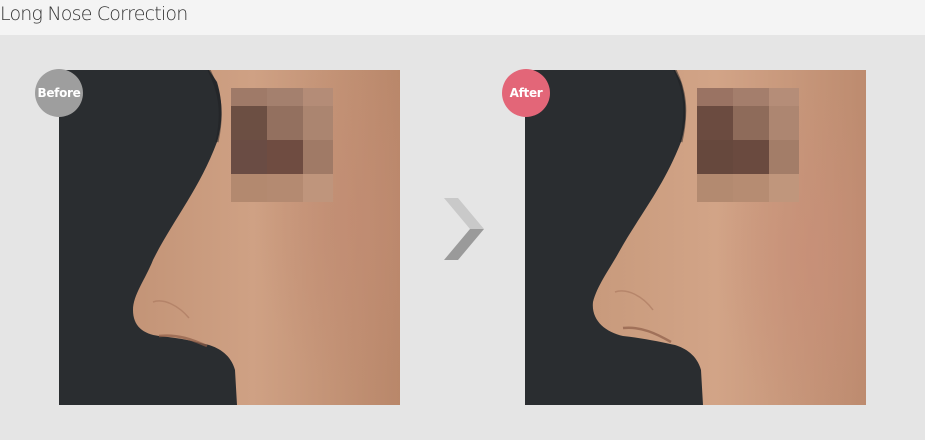 This screenshot has height=440, width=925. What do you see at coordinates (462, 17) in the screenshot?
I see `header-bar: Long Nose Correction` at bounding box center [462, 17].